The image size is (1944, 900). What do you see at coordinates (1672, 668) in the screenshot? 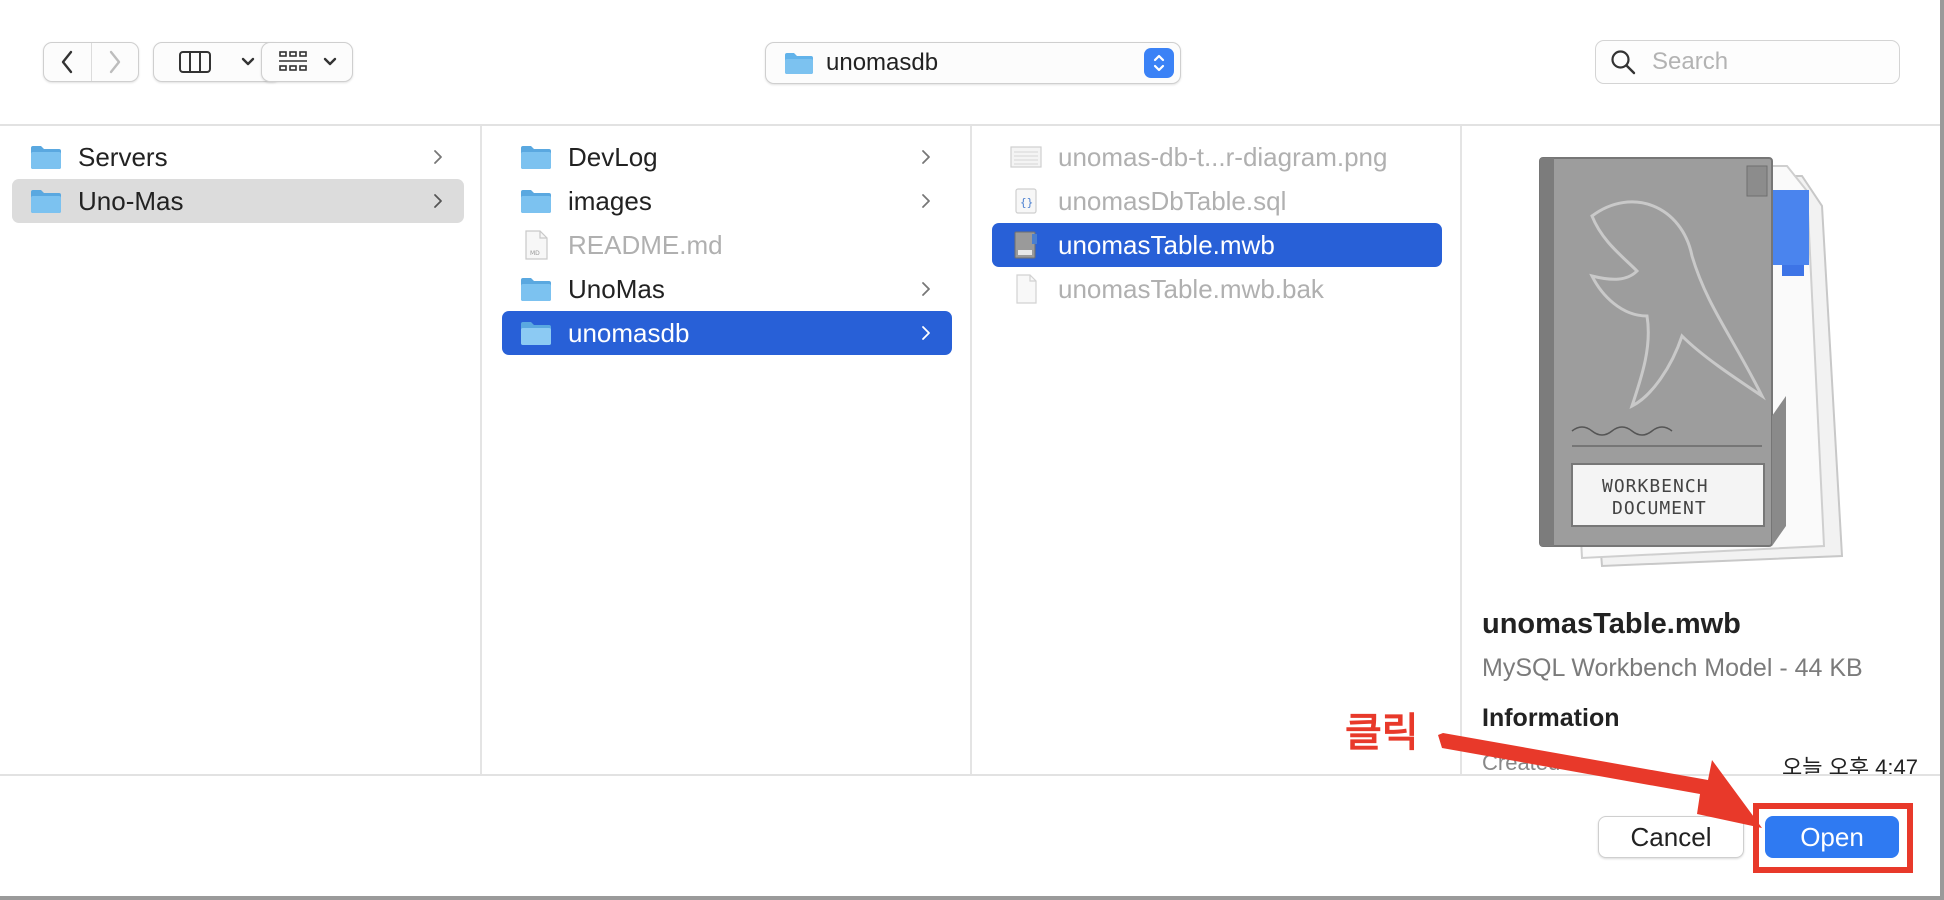
I see `preview-kind: MySQL Workbench Model - 44 KB` at bounding box center [1672, 668].